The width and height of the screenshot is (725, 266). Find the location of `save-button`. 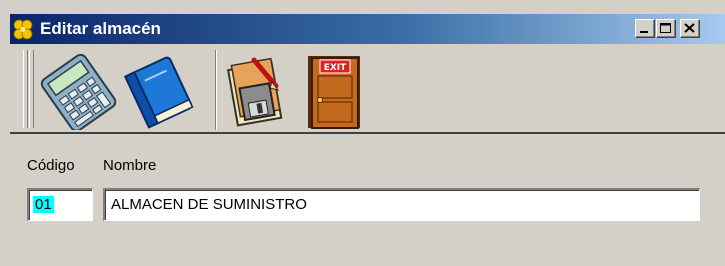

save-button is located at coordinates (254, 90).